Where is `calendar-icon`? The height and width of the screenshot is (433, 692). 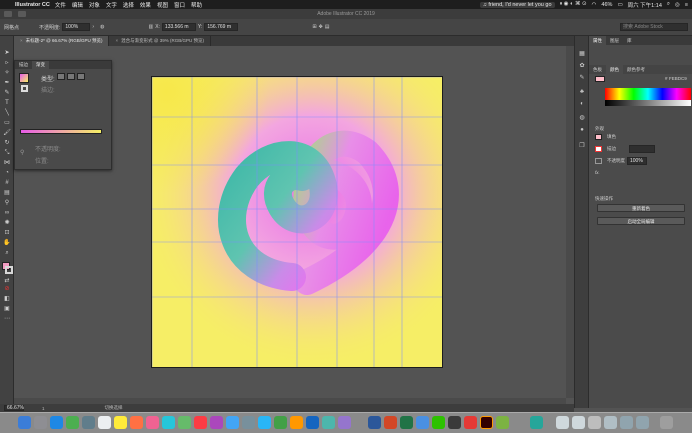
calendar-icon is located at coordinates (104, 422).